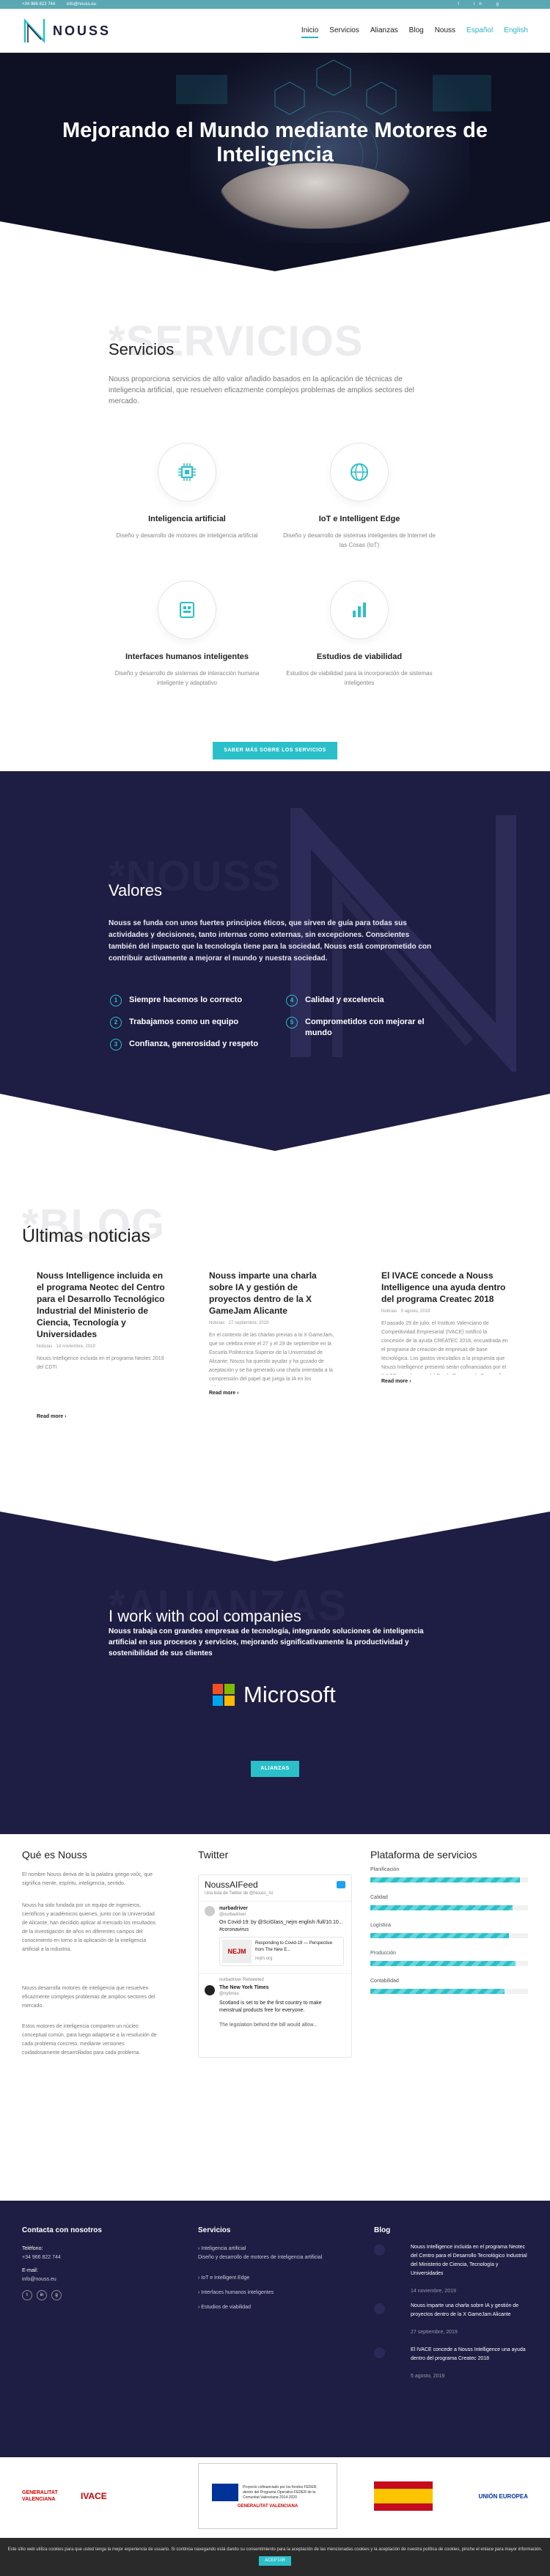  Describe the element at coordinates (82, 30) in the screenshot. I see `logo-text: NOUSS` at that location.